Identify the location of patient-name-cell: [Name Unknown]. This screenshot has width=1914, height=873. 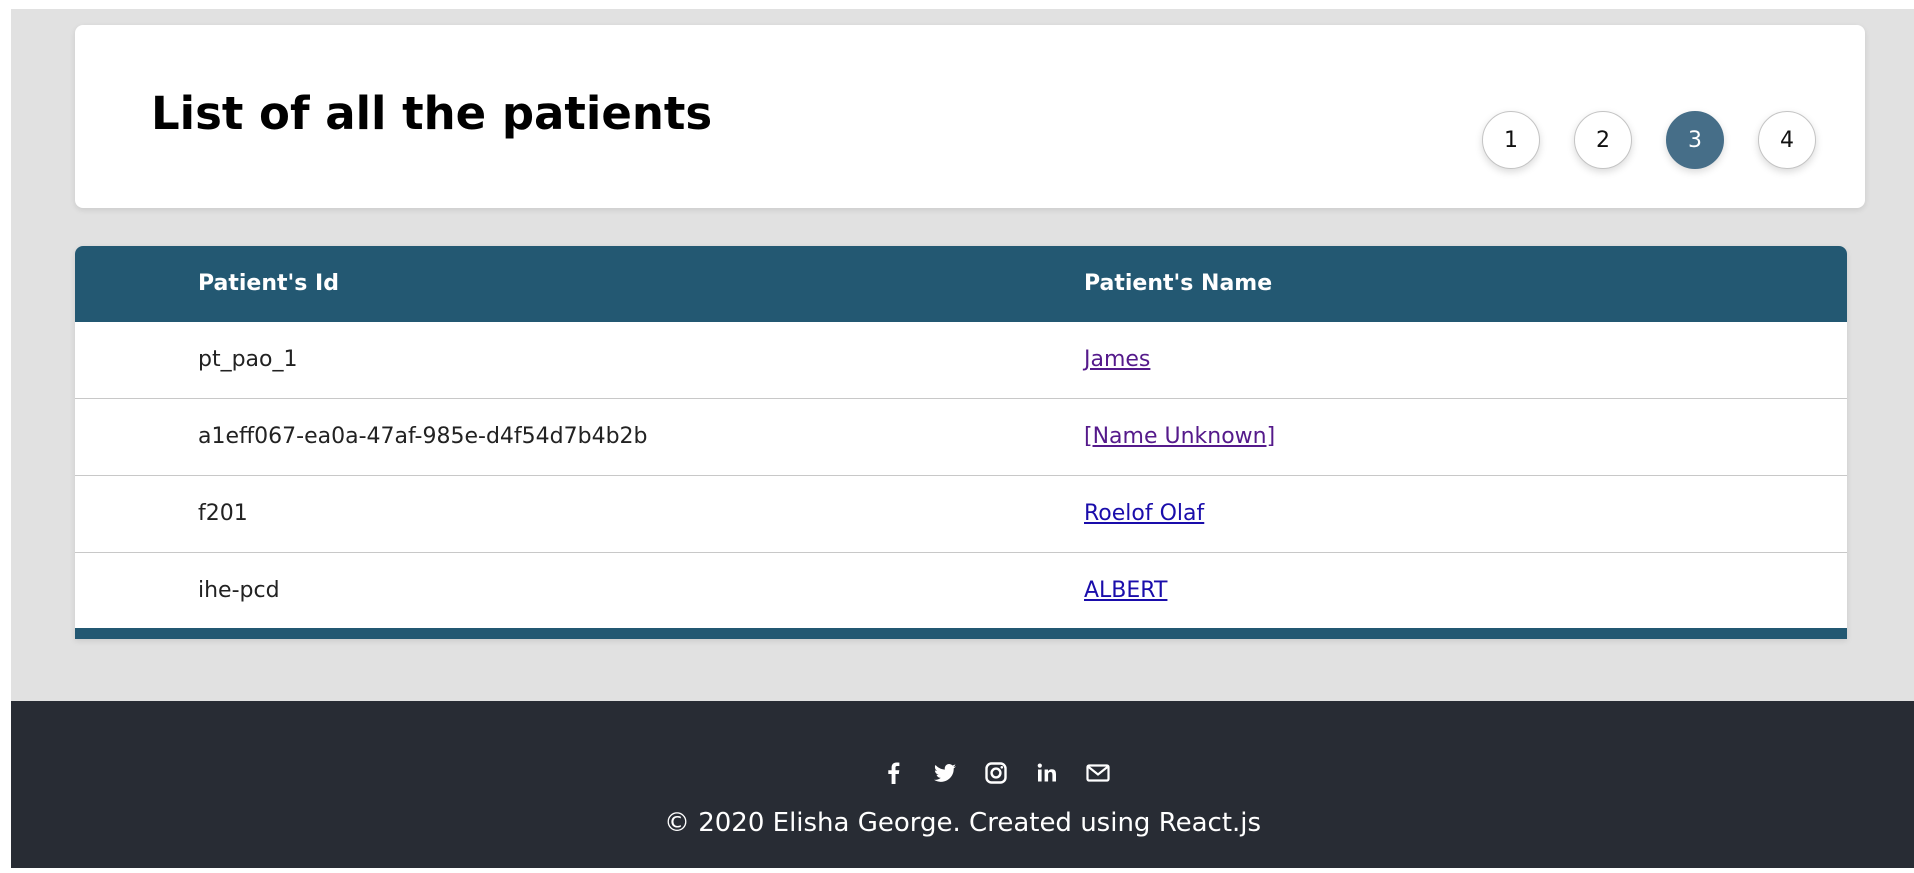
(1179, 437).